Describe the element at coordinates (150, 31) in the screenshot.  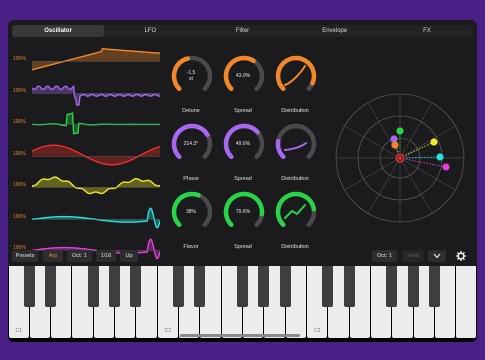
I see `tab-lfo: LFO` at that location.